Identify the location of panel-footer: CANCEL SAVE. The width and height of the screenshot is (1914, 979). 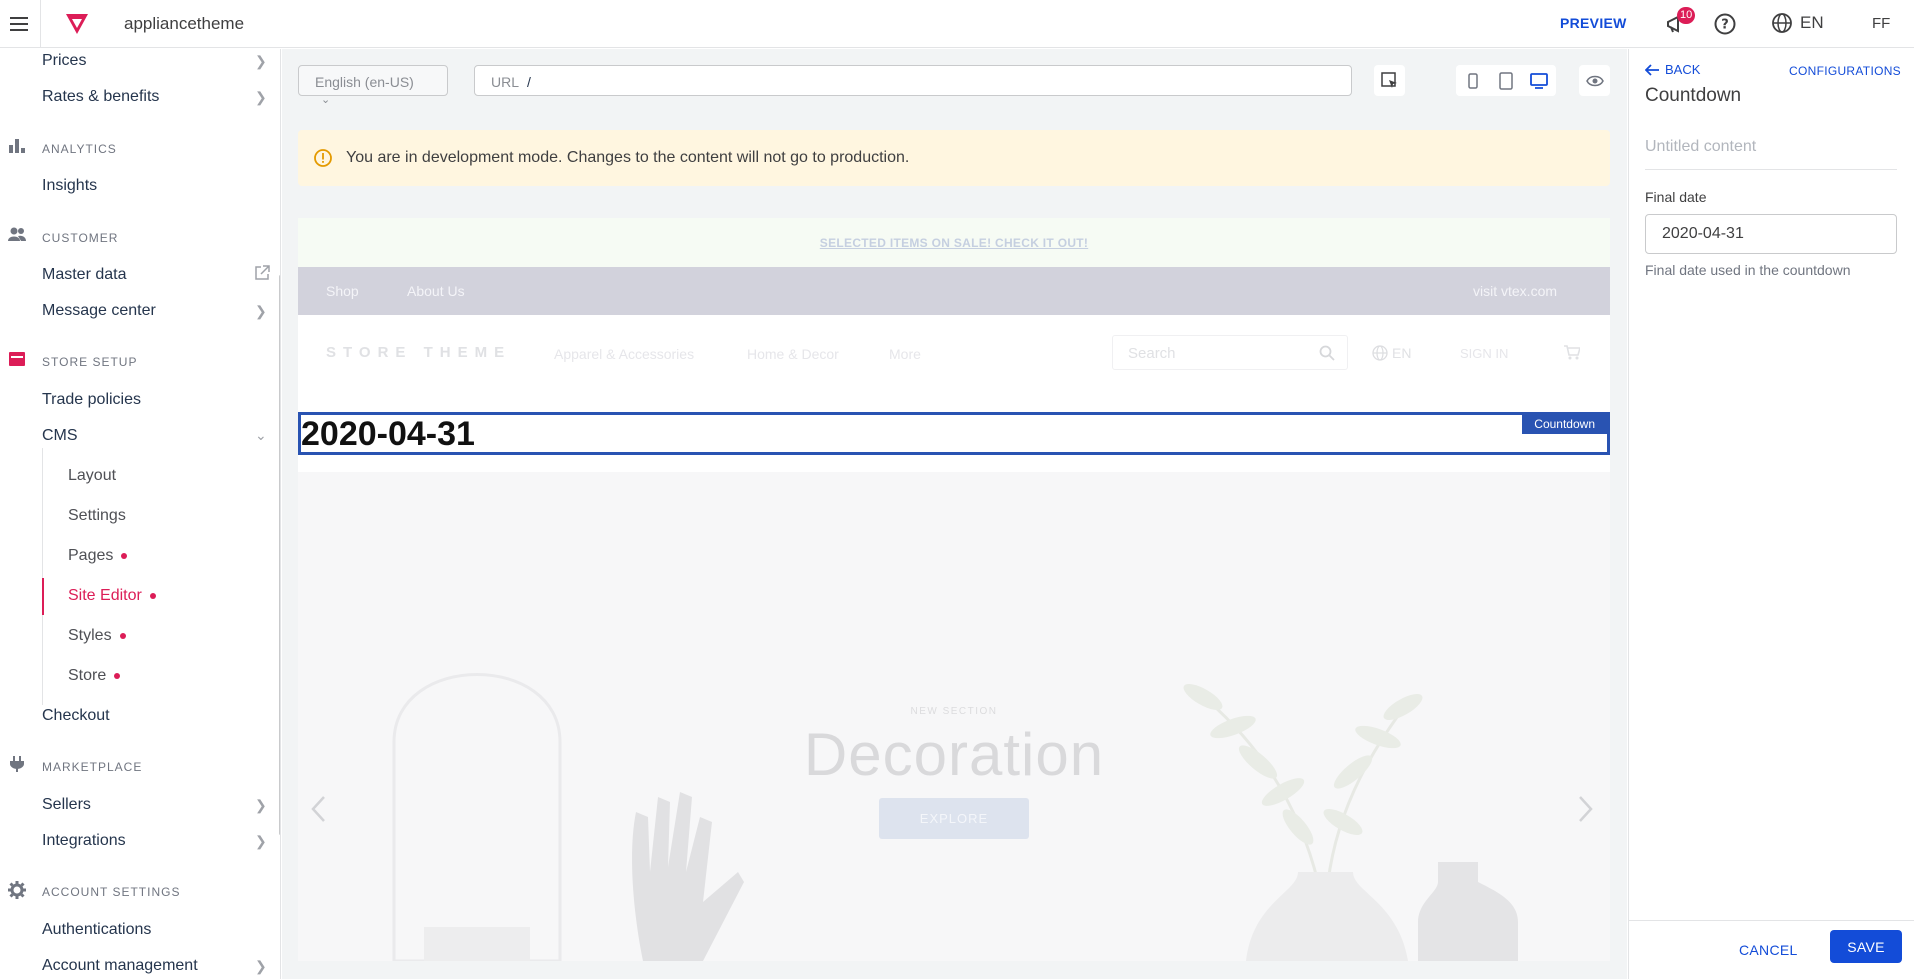
(1771, 949).